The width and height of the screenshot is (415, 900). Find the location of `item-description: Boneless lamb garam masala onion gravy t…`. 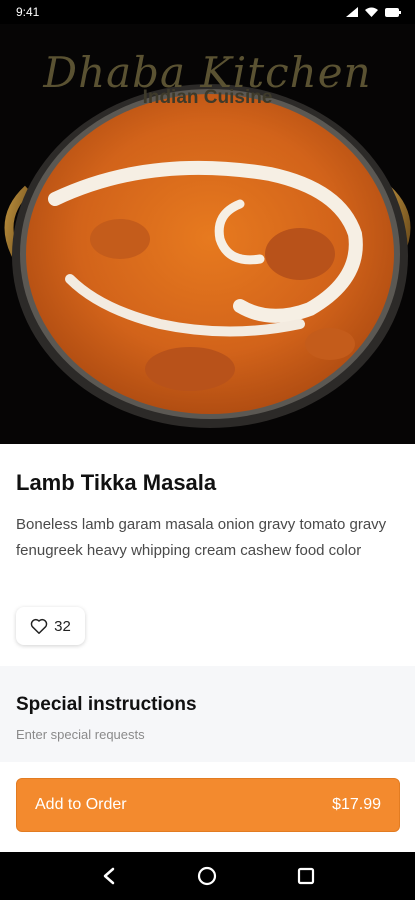

item-description: Boneless lamb garam masala onion gravy t… is located at coordinates (201, 537).